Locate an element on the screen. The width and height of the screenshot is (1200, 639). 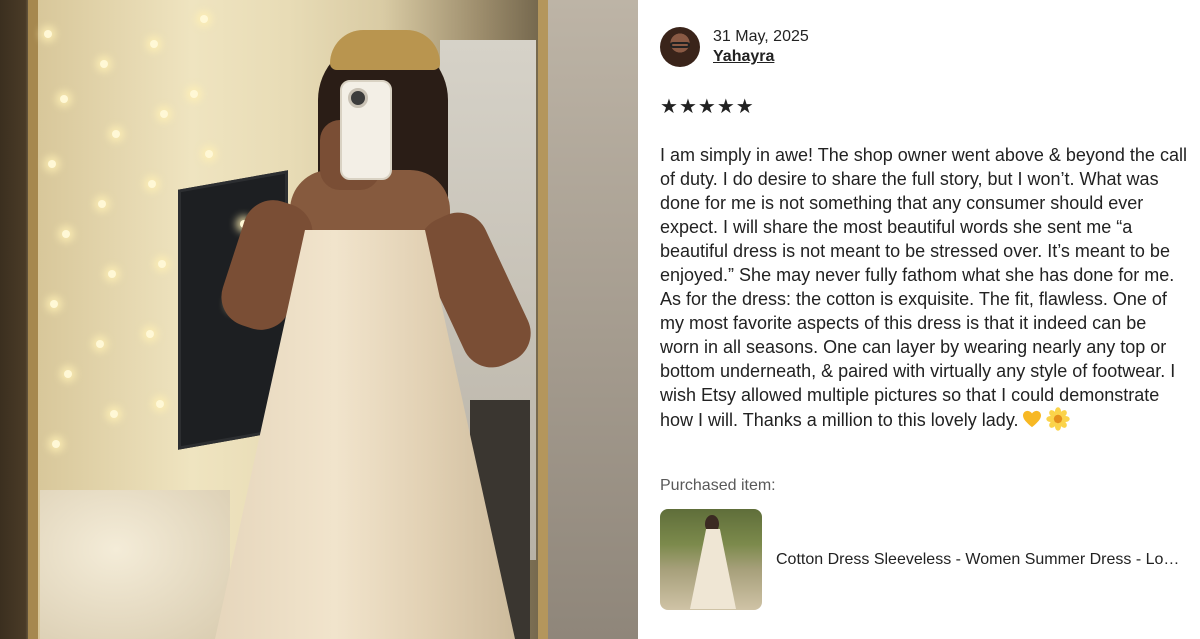
avatar-glasses is located at coordinates (680, 45).